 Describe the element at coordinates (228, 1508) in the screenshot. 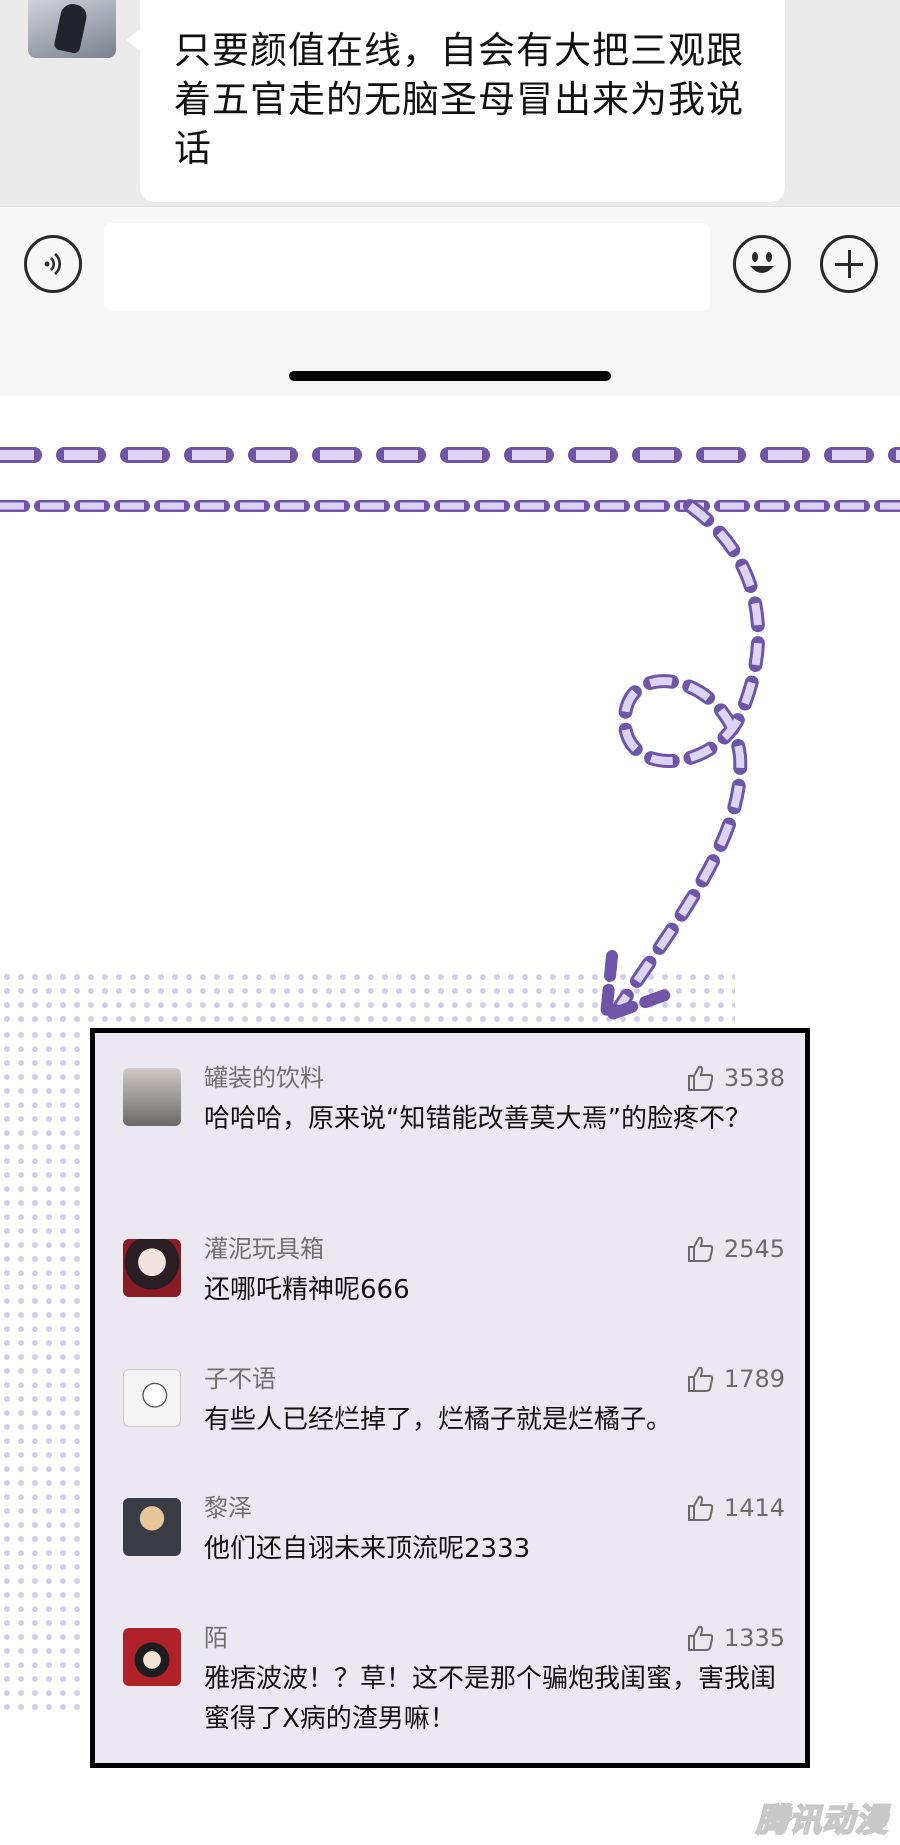

I see `comment-username: 黎泽` at that location.